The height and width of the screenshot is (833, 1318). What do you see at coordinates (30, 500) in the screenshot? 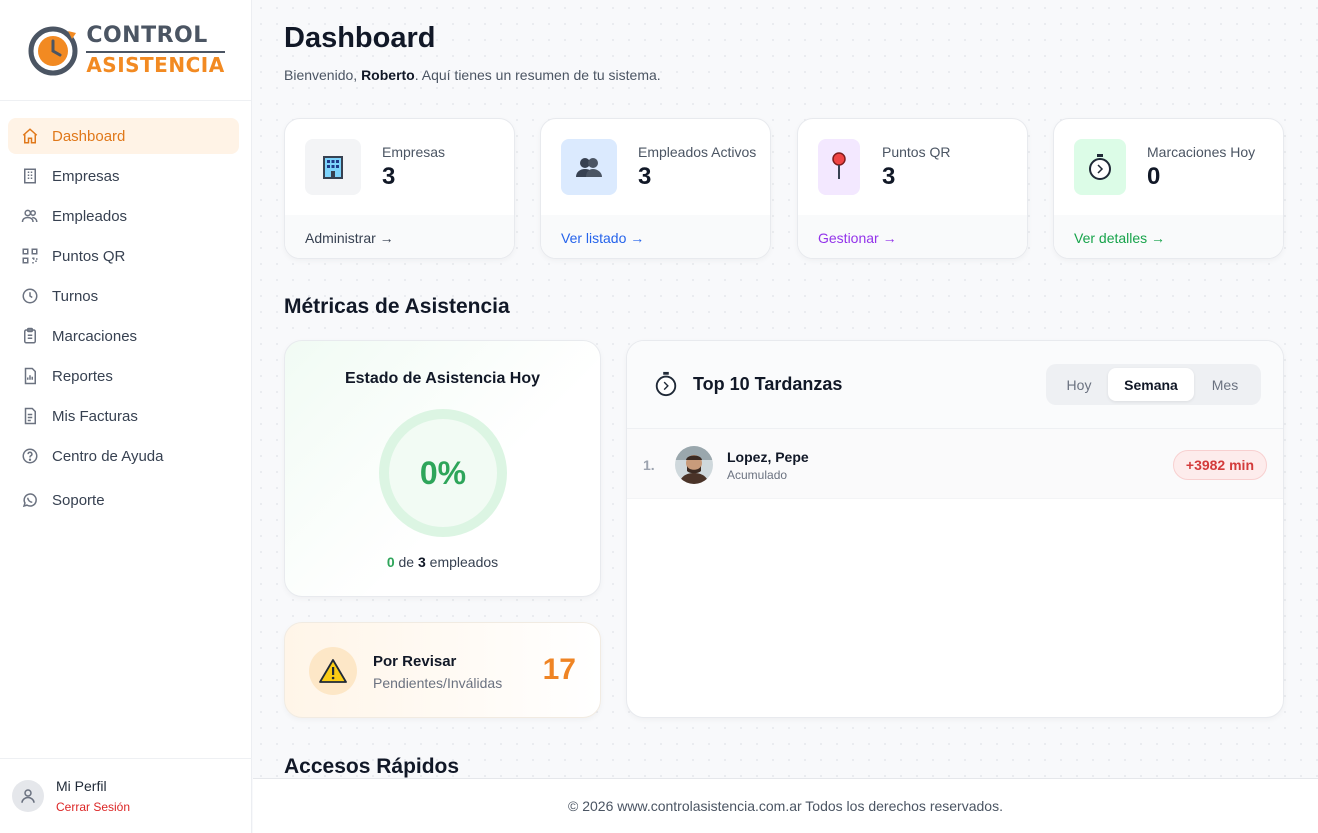
I see `whatsapp-icon` at bounding box center [30, 500].